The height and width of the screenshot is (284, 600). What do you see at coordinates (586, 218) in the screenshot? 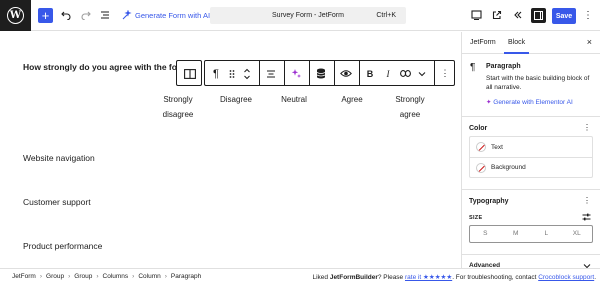
I see `custom-size-icon` at bounding box center [586, 218].